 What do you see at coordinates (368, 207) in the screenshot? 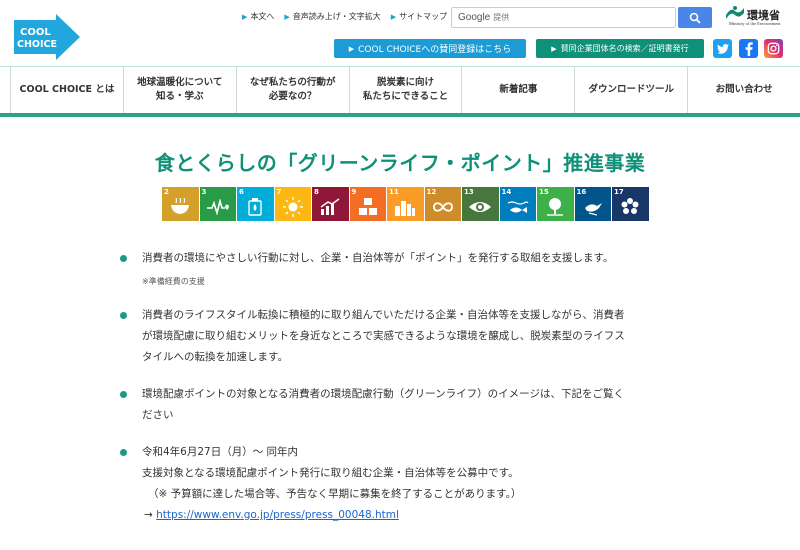
I see `cubes-icon` at bounding box center [368, 207].